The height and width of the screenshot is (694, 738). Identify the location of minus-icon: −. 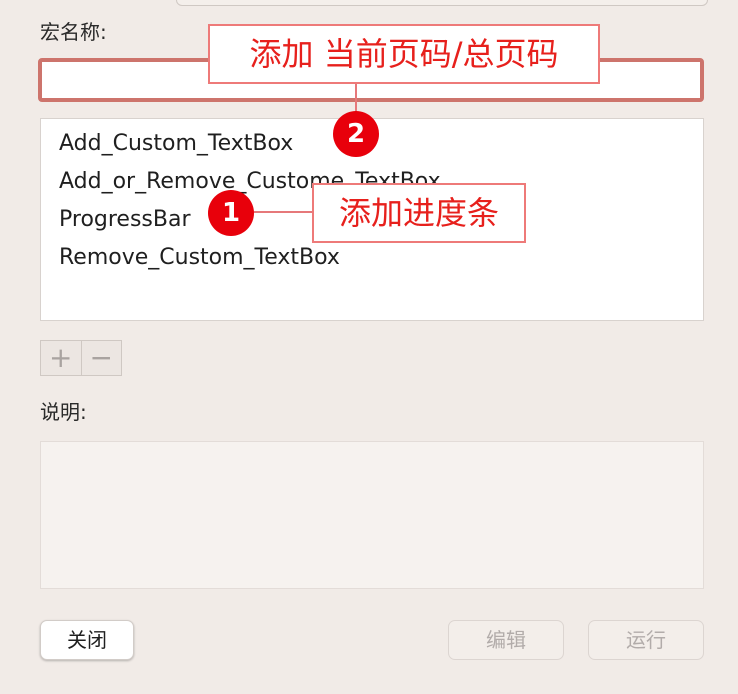
(101, 358).